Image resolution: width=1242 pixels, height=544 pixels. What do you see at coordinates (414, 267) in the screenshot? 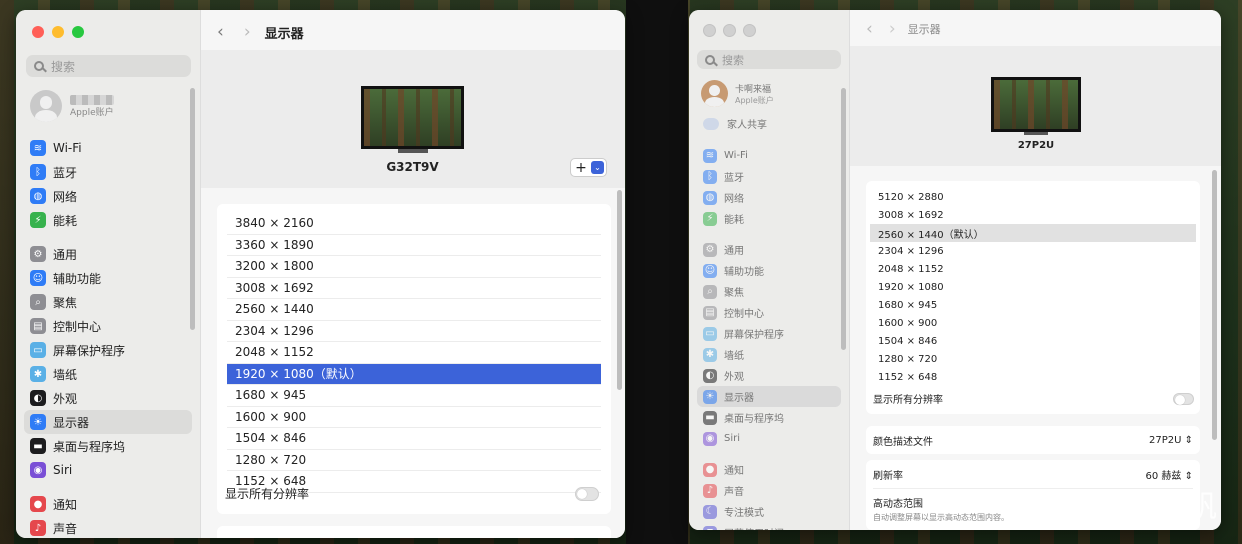
I see `resolution-option: 3200 × 1800` at bounding box center [414, 267].